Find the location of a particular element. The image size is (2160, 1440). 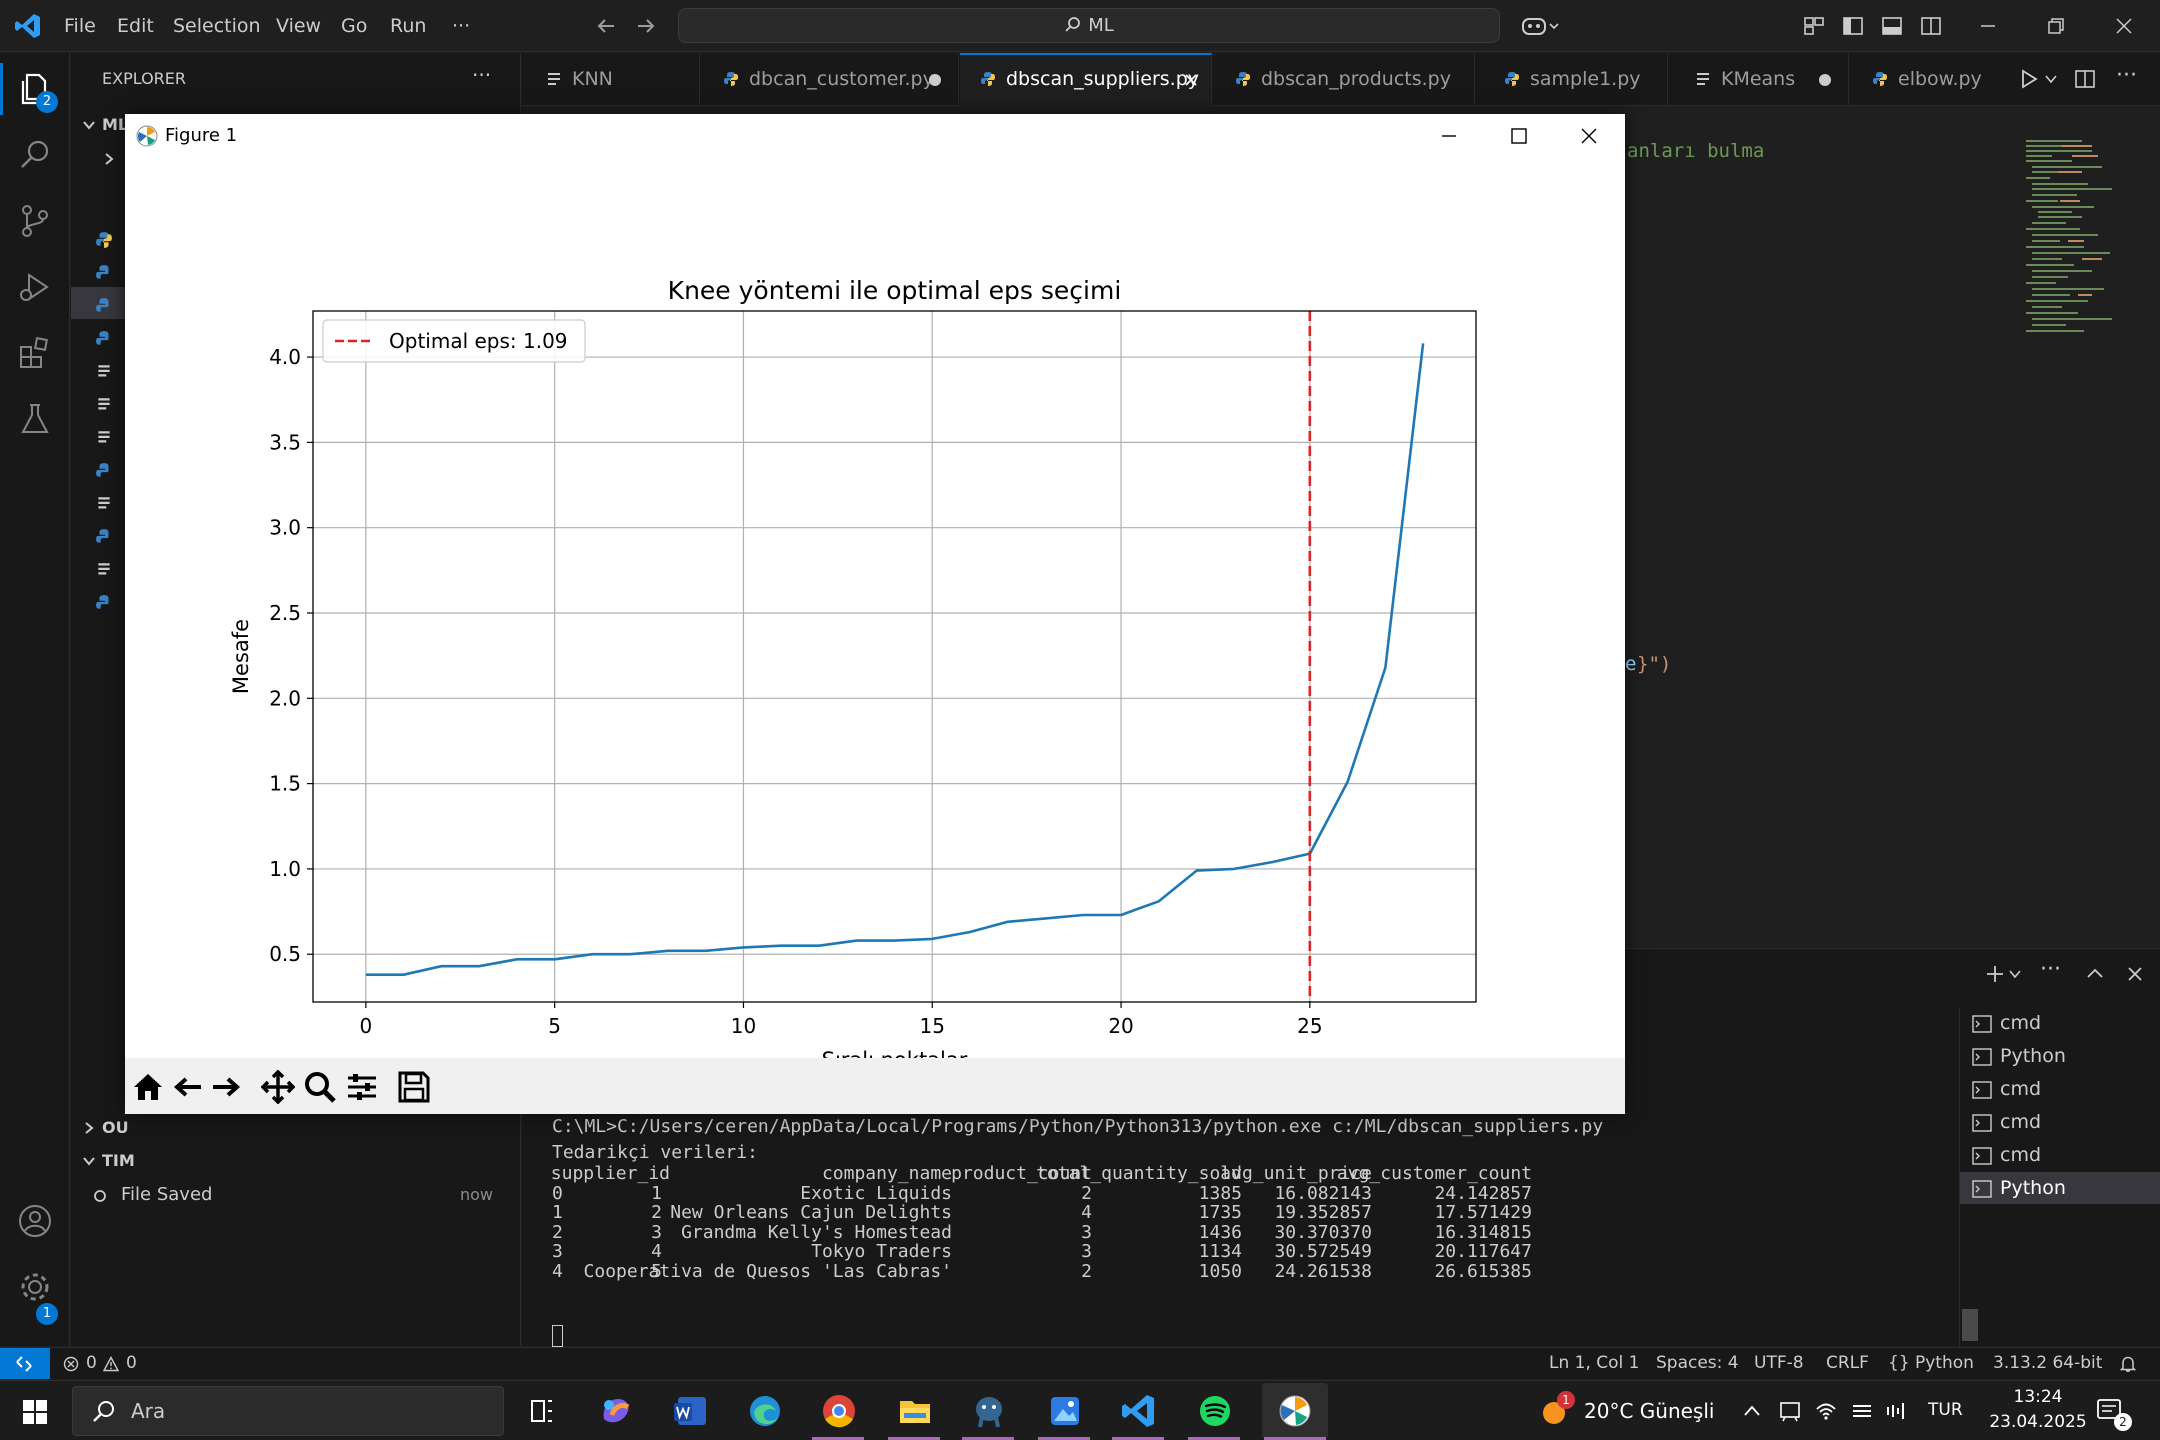

audio-icon is located at coordinates (1896, 1411).